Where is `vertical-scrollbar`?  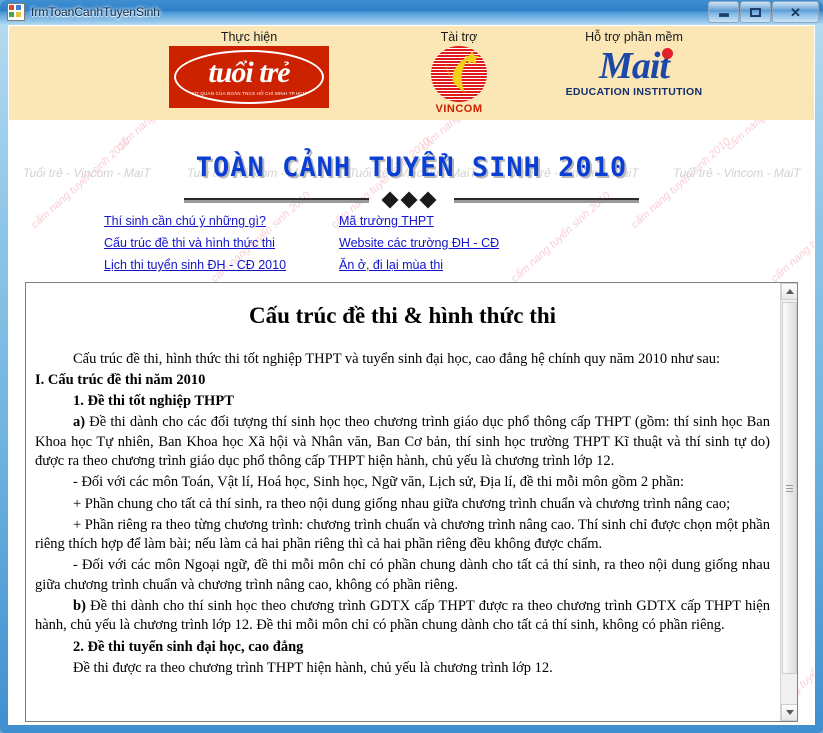
vertical-scrollbar is located at coordinates (788, 502).